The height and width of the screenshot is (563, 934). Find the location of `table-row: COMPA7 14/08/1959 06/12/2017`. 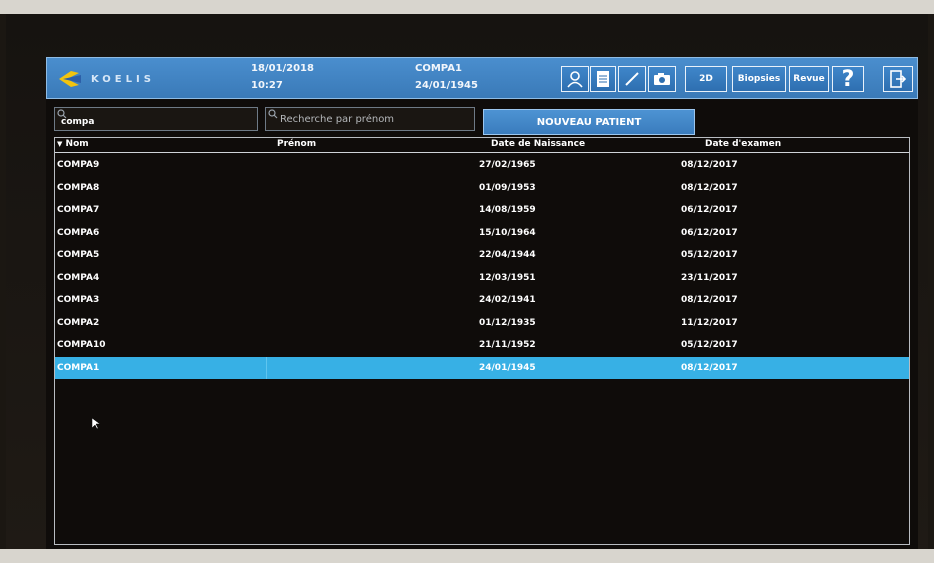

table-row: COMPA7 14/08/1959 06/12/2017 is located at coordinates (482, 210).